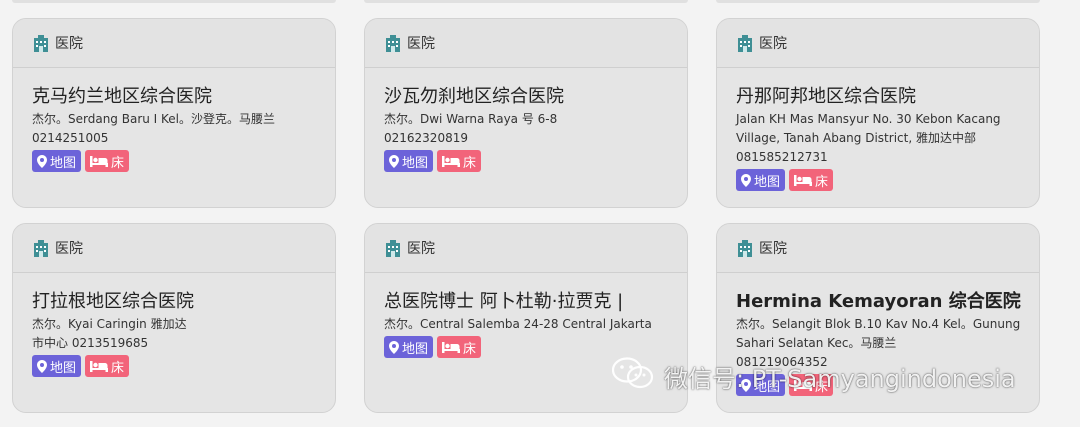  Describe the element at coordinates (109, 333) in the screenshot. I see `hospital-address: 杰尔。Kyai Caringin 雅加达 市中心 0213519685` at that location.